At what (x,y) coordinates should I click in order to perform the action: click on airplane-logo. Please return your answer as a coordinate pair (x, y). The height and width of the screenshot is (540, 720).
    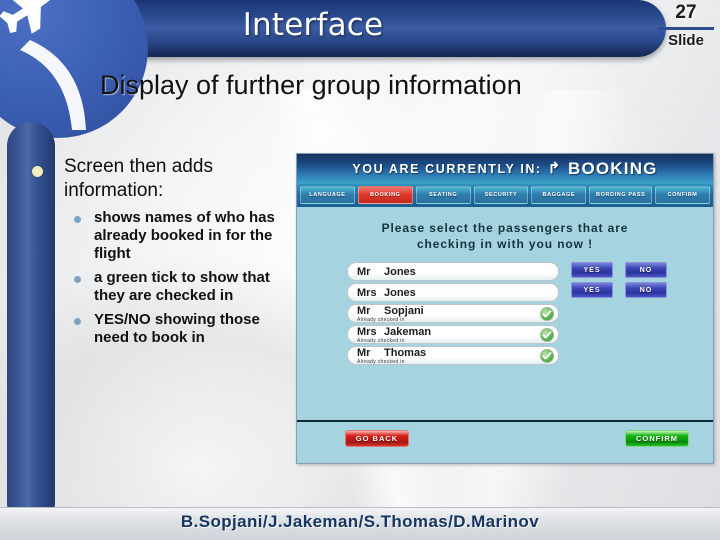
    Looking at the image, I should click on (74, 69).